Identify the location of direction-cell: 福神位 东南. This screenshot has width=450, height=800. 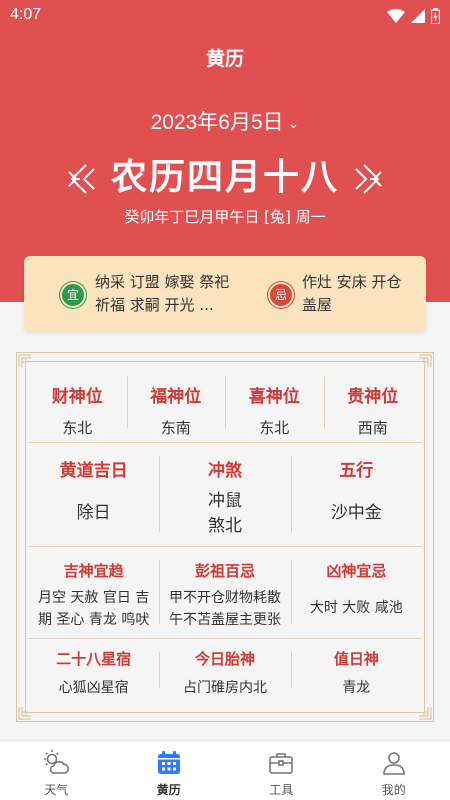
(176, 402).